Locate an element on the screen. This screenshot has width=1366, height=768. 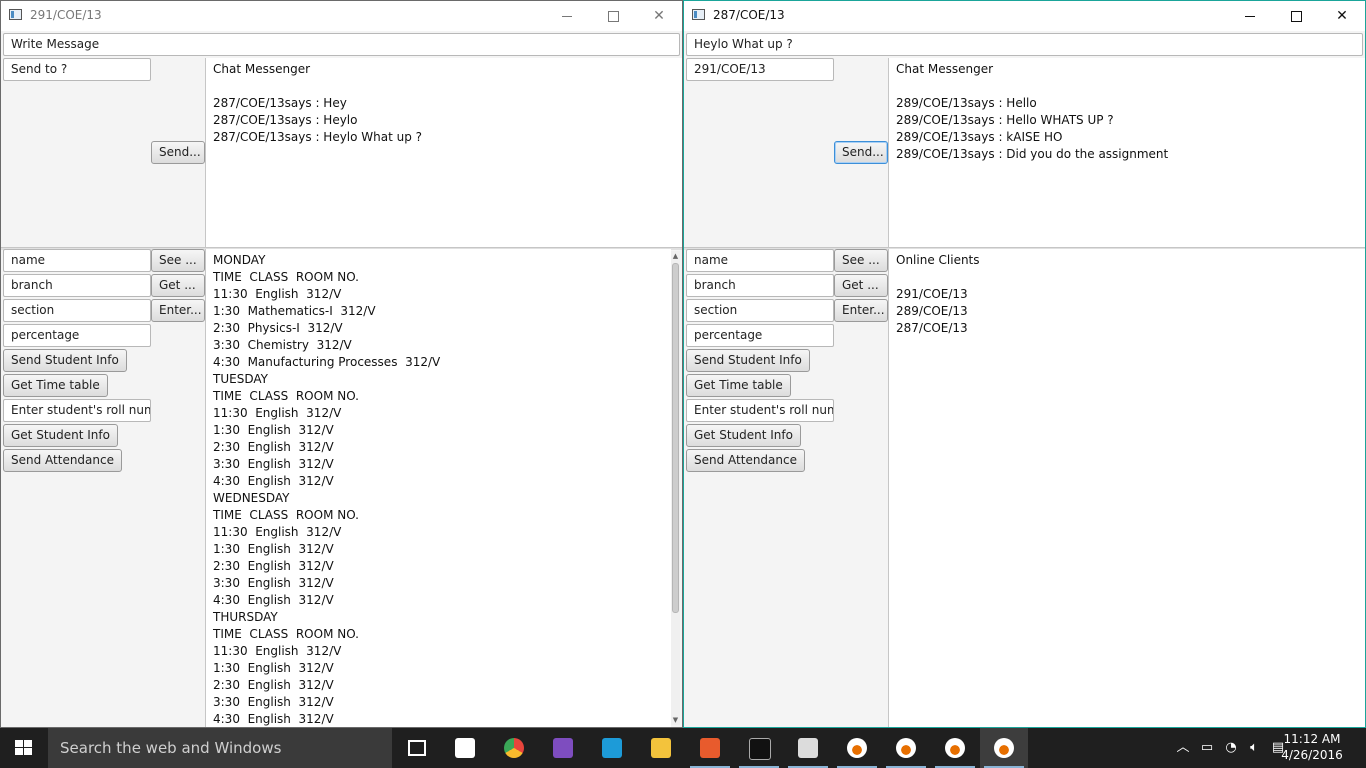
timetable-line: 2:30 Physics-I 312/V is located at coordinates (278, 328).